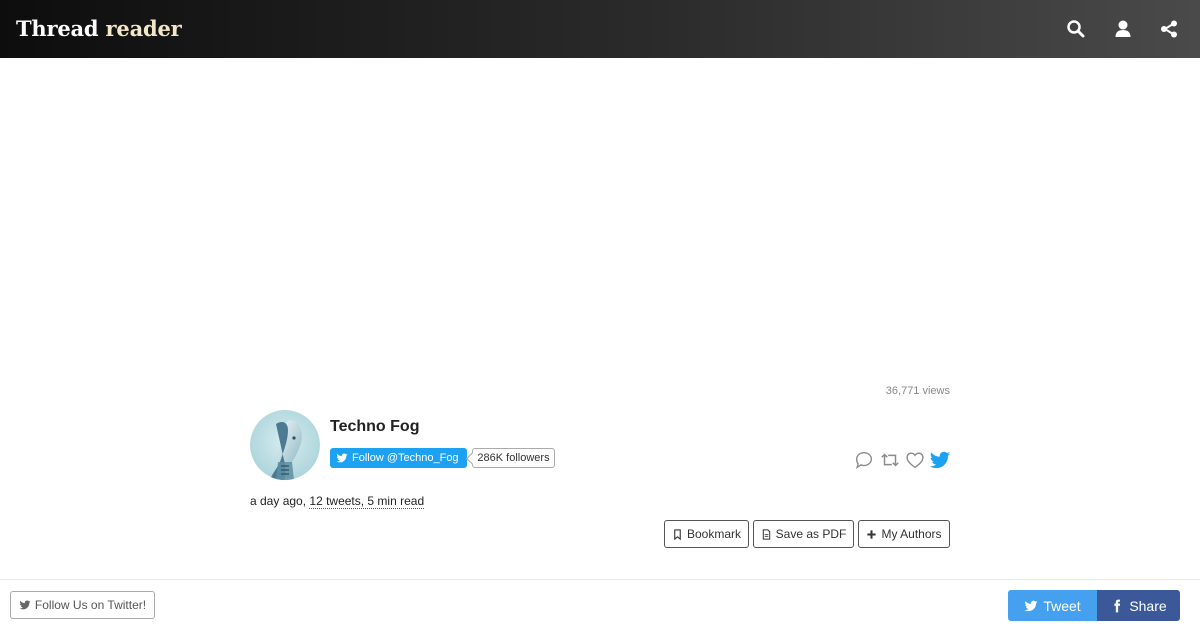 This screenshot has height=630, width=1200. Describe the element at coordinates (940, 460) in the screenshot. I see `twitter-icon` at that location.